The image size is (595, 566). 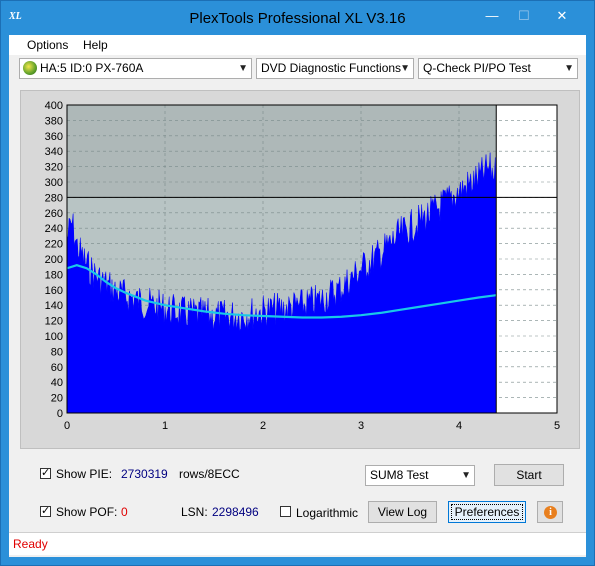 What do you see at coordinates (67, 426) in the screenshot?
I see `x-tick-label: 0` at bounding box center [67, 426].